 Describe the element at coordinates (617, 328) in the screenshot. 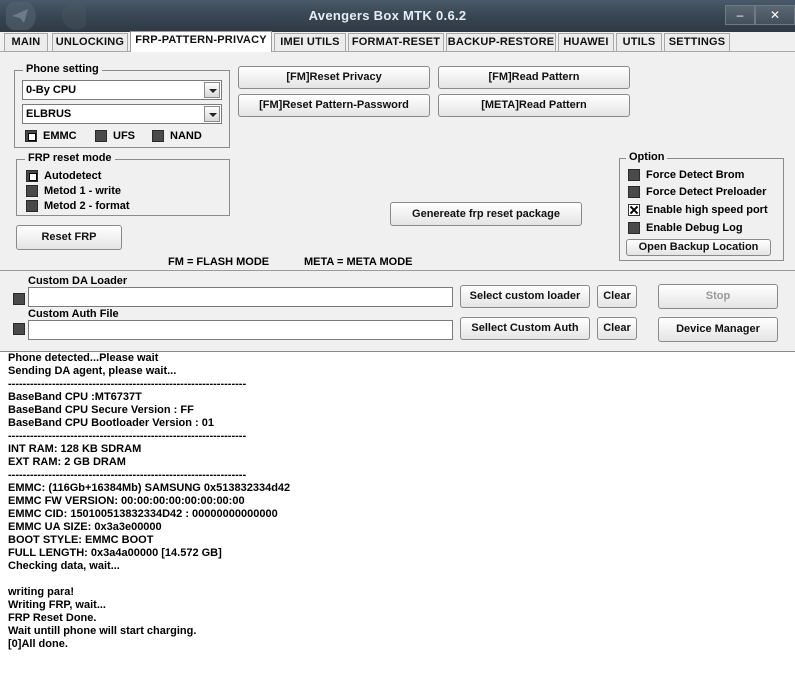

I see `clear-auth-file-button: Clear` at that location.